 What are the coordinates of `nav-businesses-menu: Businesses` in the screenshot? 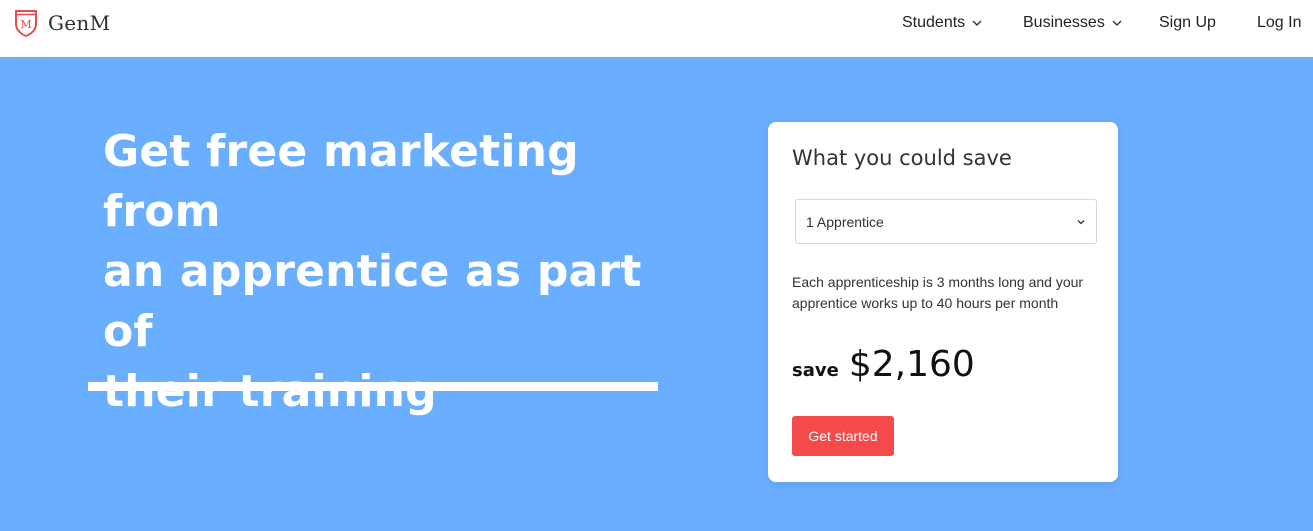 It's located at (1073, 23).